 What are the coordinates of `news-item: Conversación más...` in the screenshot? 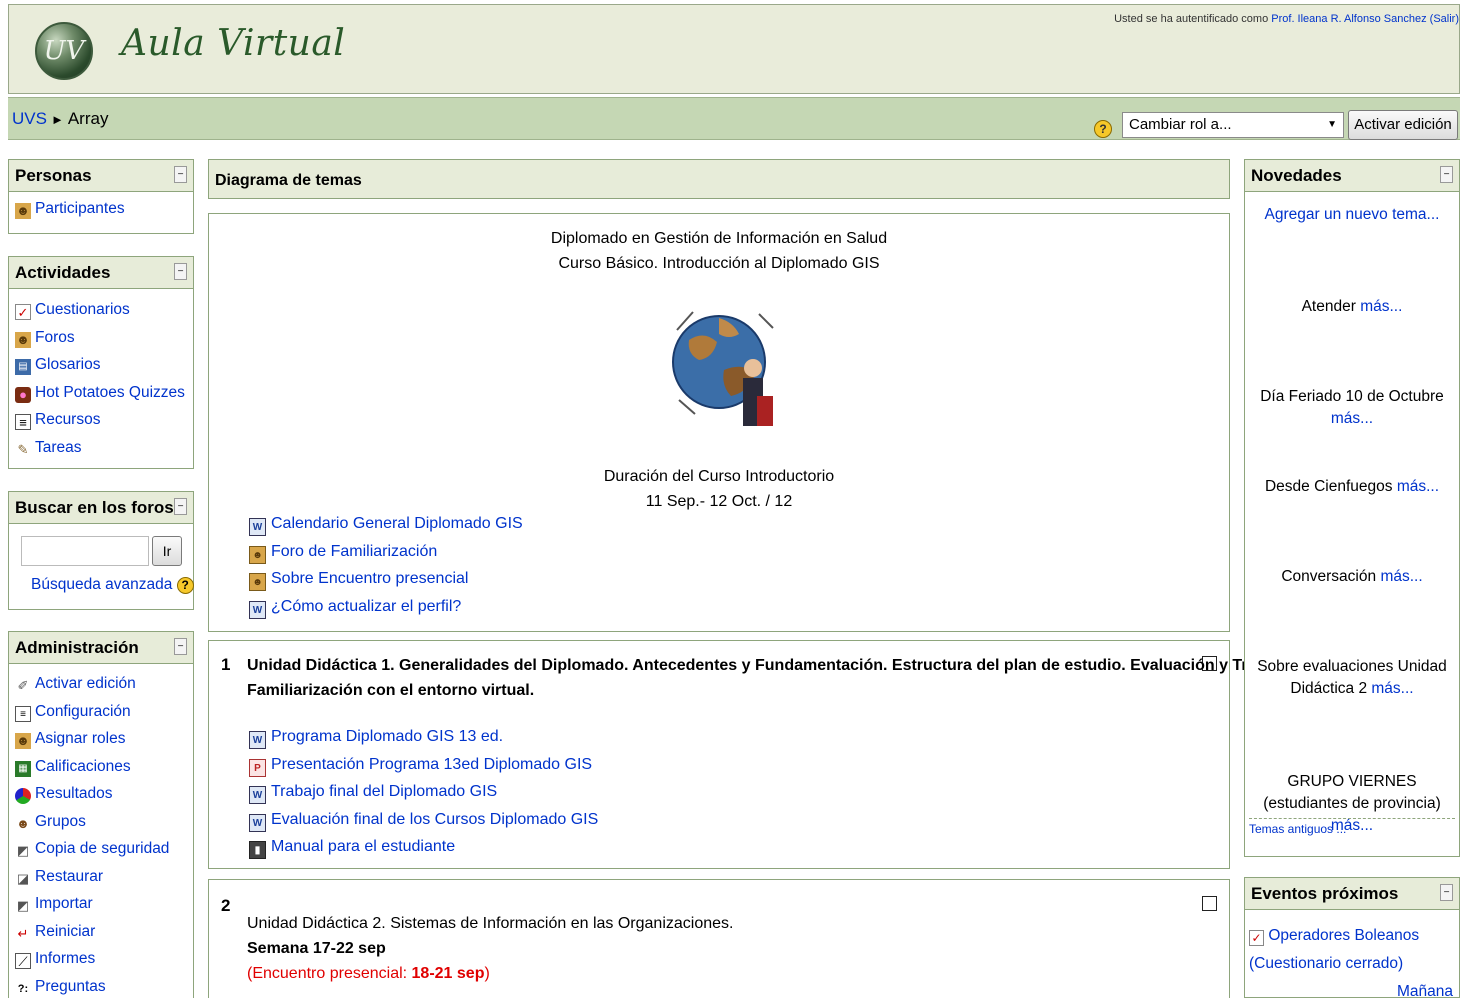 It's located at (1352, 576).